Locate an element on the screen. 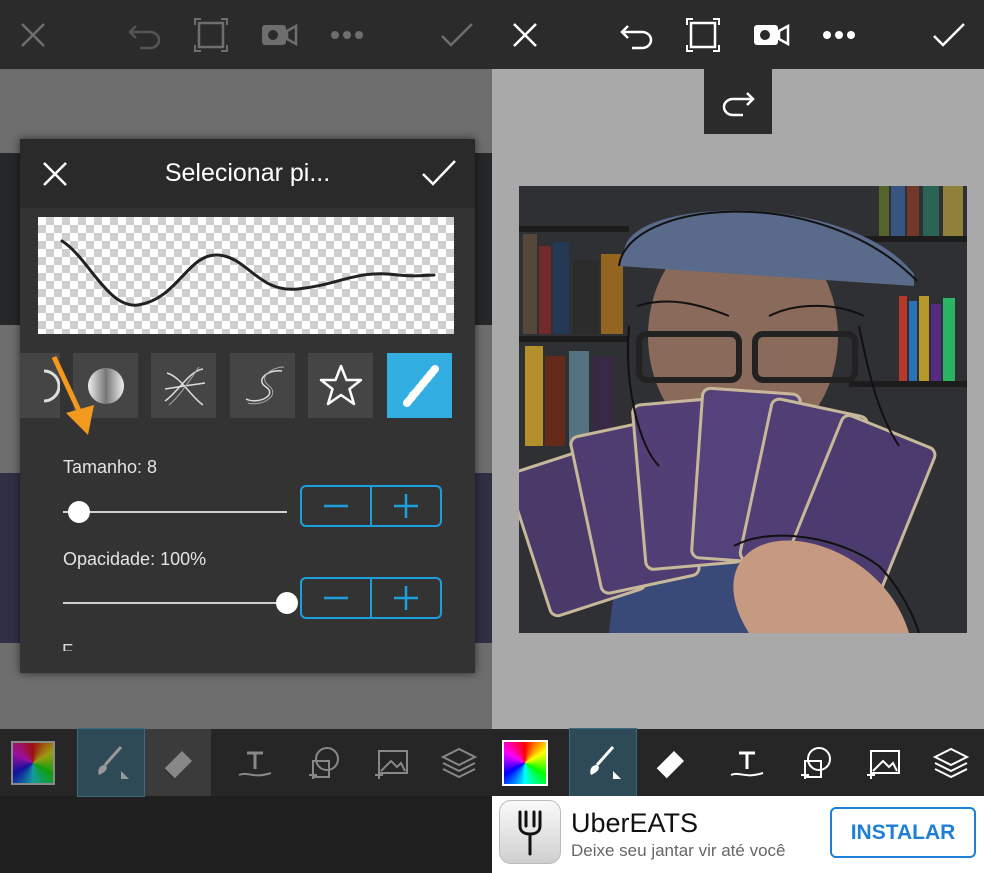 The image size is (984, 873). ubereats-app-icon is located at coordinates (530, 832).